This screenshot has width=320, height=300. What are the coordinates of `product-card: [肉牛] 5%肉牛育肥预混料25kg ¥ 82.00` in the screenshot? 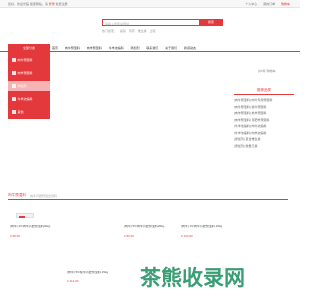 It's located at (150, 233).